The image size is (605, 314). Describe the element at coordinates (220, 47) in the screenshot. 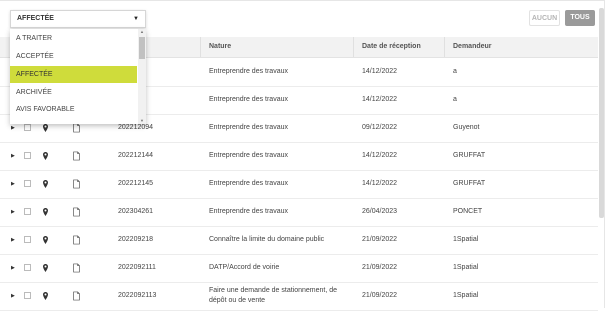

I see `header-nature: Nature` at that location.